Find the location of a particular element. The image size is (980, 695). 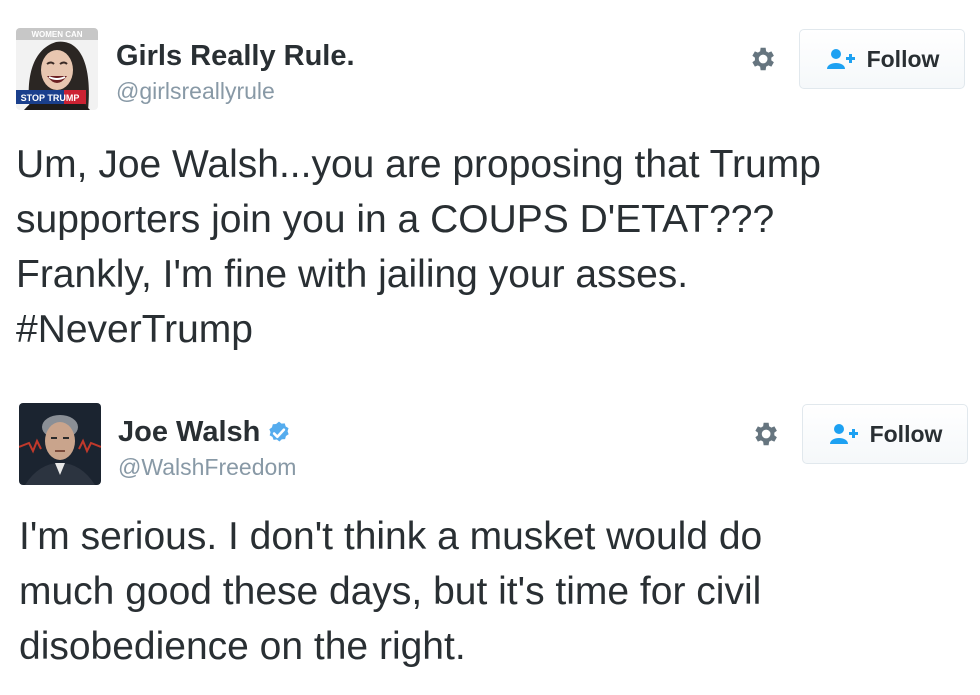

user-handle: @WalshFreedom is located at coordinates (207, 467).